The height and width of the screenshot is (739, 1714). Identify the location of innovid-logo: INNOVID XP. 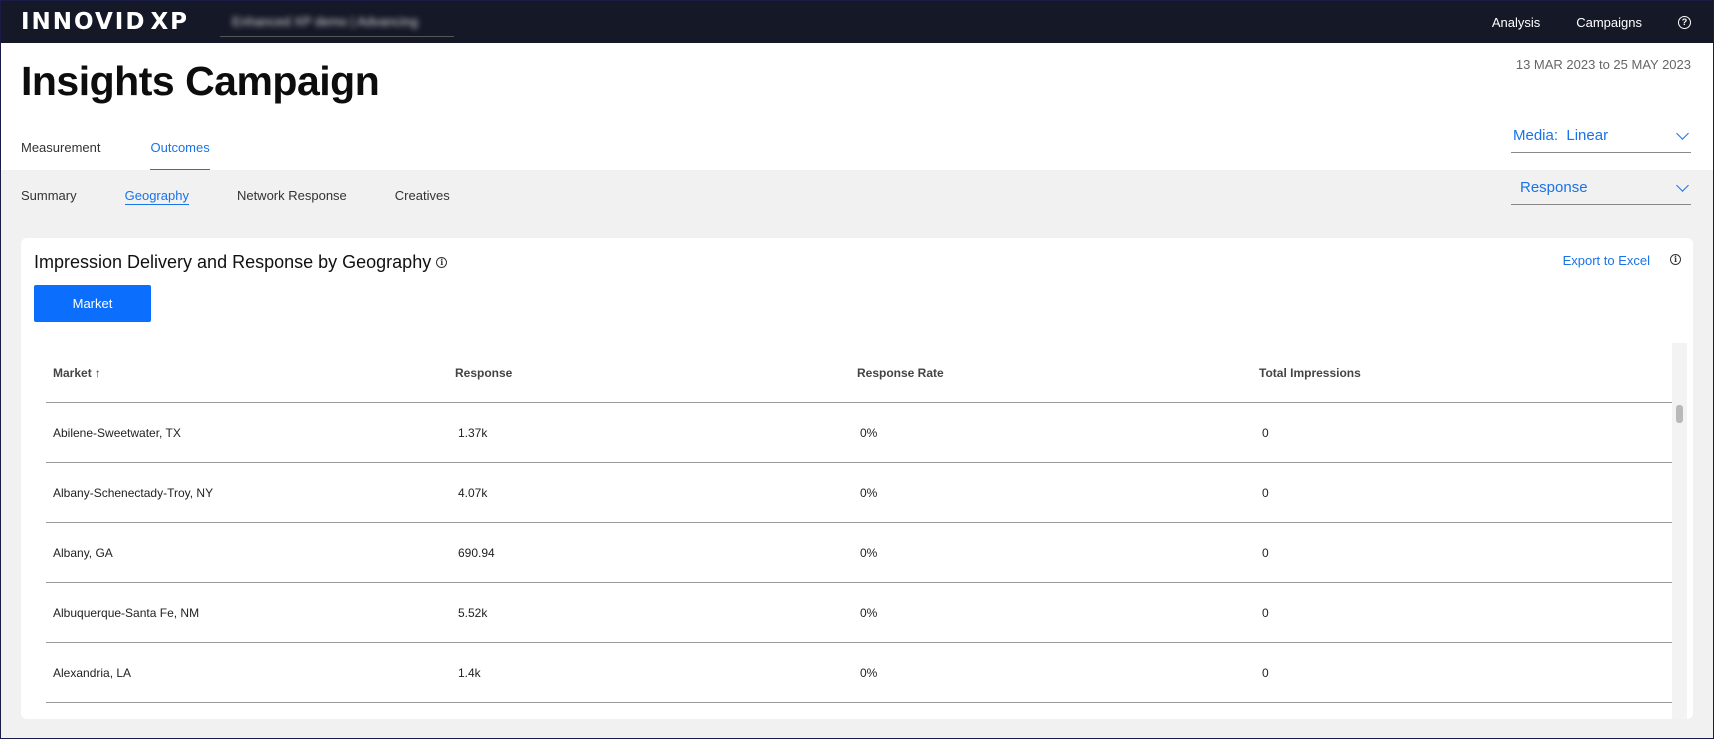
(105, 22).